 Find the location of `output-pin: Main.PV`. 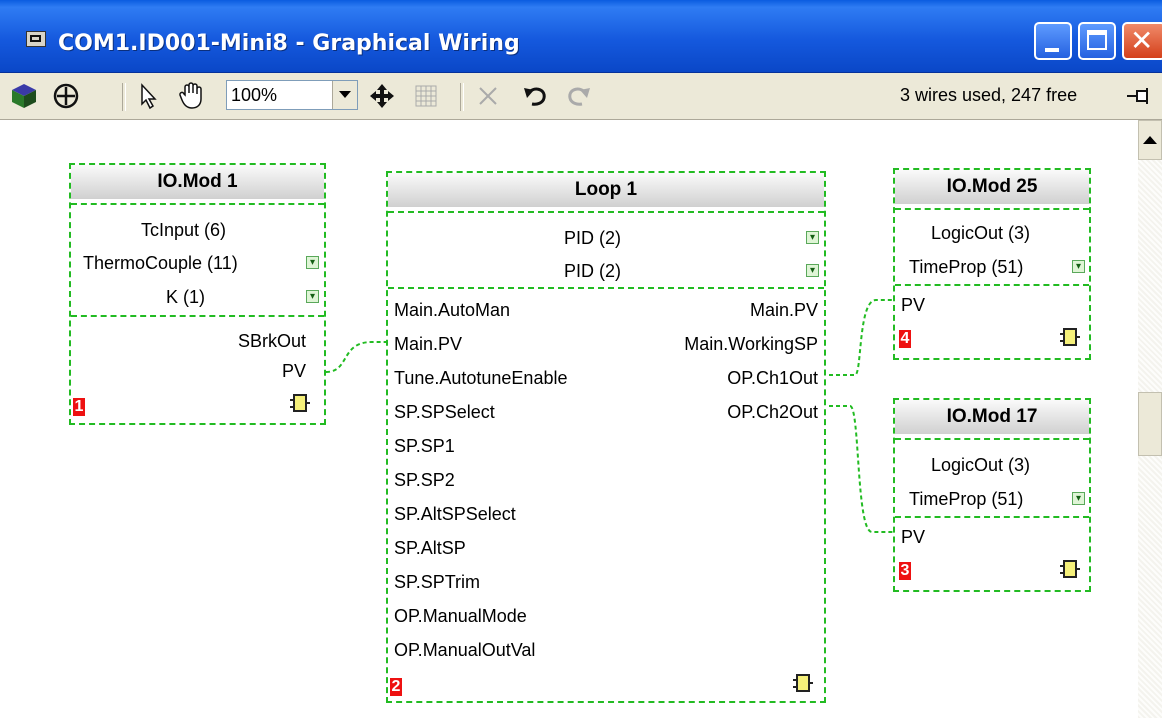

output-pin: Main.PV is located at coordinates (784, 310).